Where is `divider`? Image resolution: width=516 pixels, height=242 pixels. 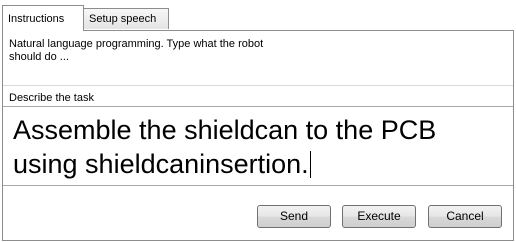
divider is located at coordinates (258, 85).